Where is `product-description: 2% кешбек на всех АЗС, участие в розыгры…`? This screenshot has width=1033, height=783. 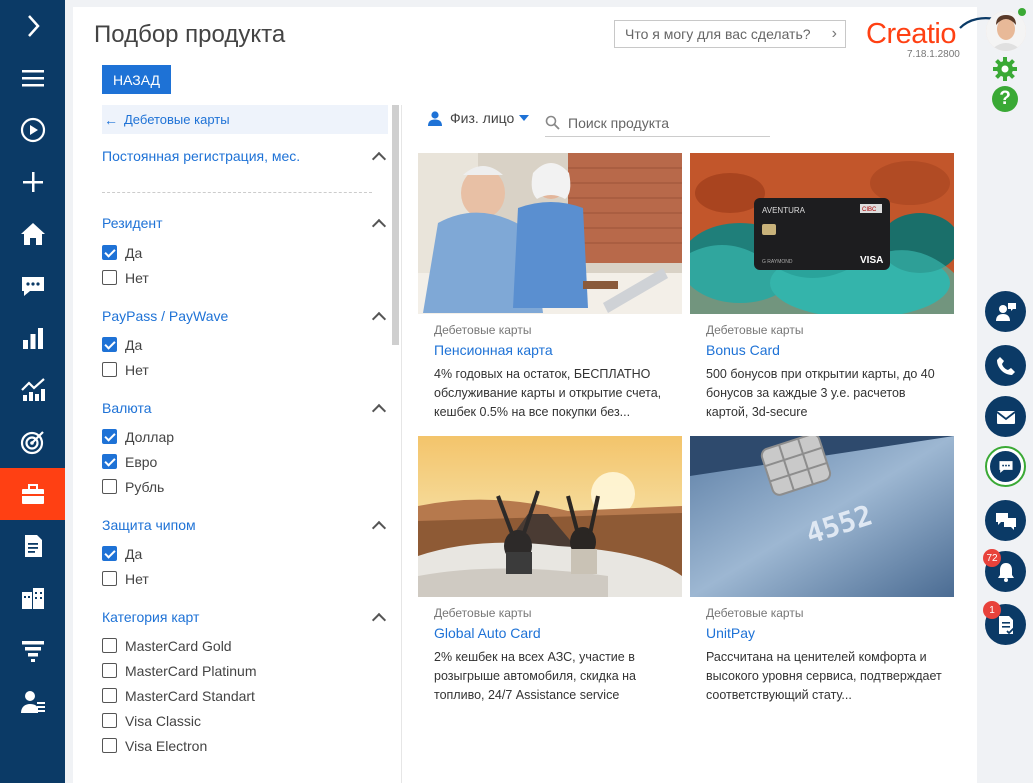 product-description: 2% кешбек на всех АЗС, участие в розыгры… is located at coordinates (535, 676).